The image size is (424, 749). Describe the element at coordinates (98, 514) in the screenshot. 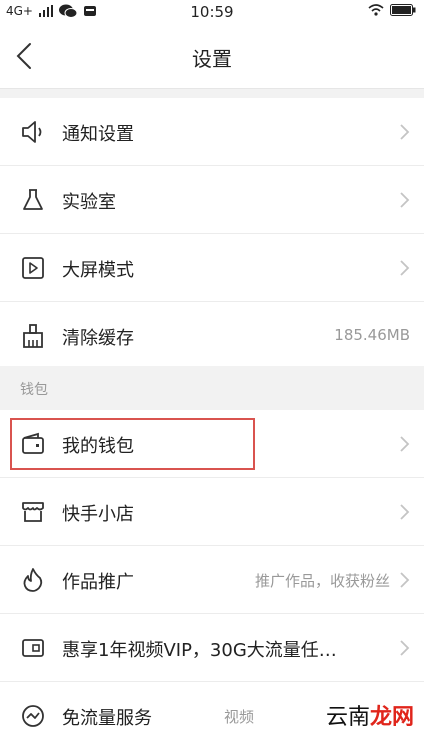

I see `wallet-item-label: 快手小店` at that location.